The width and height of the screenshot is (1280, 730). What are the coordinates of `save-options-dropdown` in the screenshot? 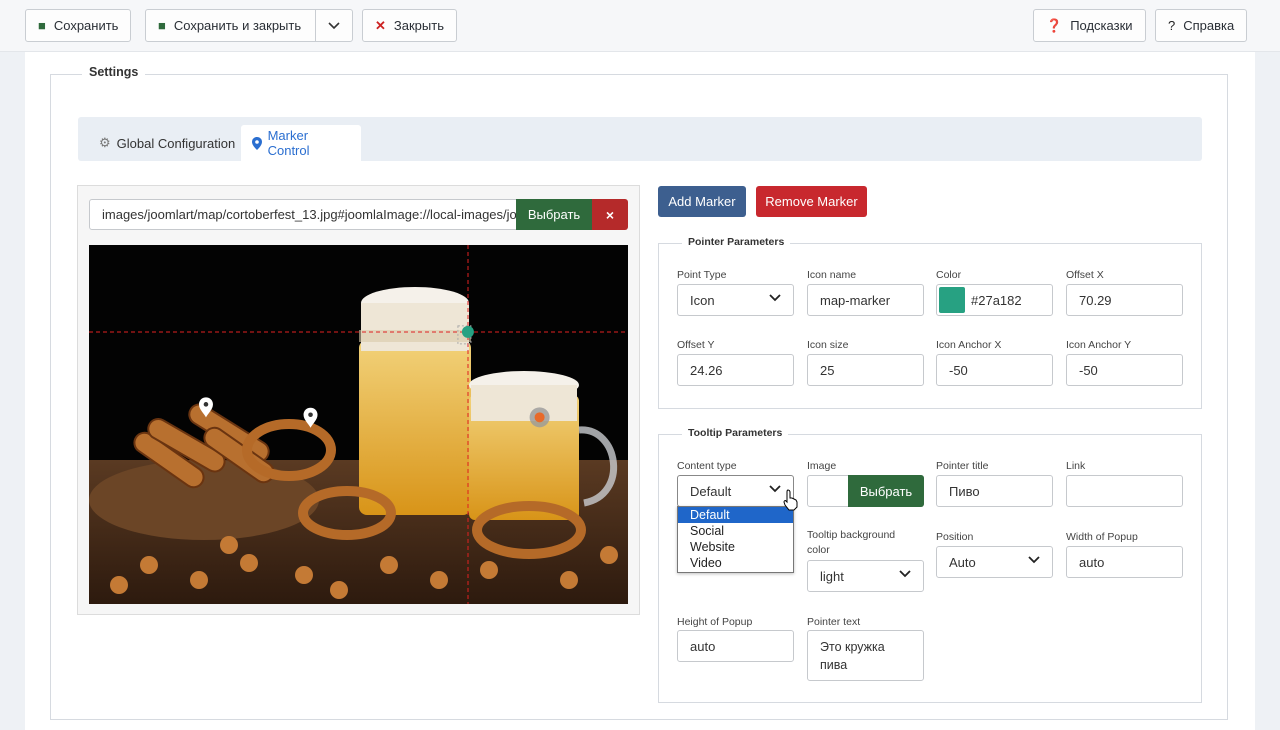 It's located at (334, 25).